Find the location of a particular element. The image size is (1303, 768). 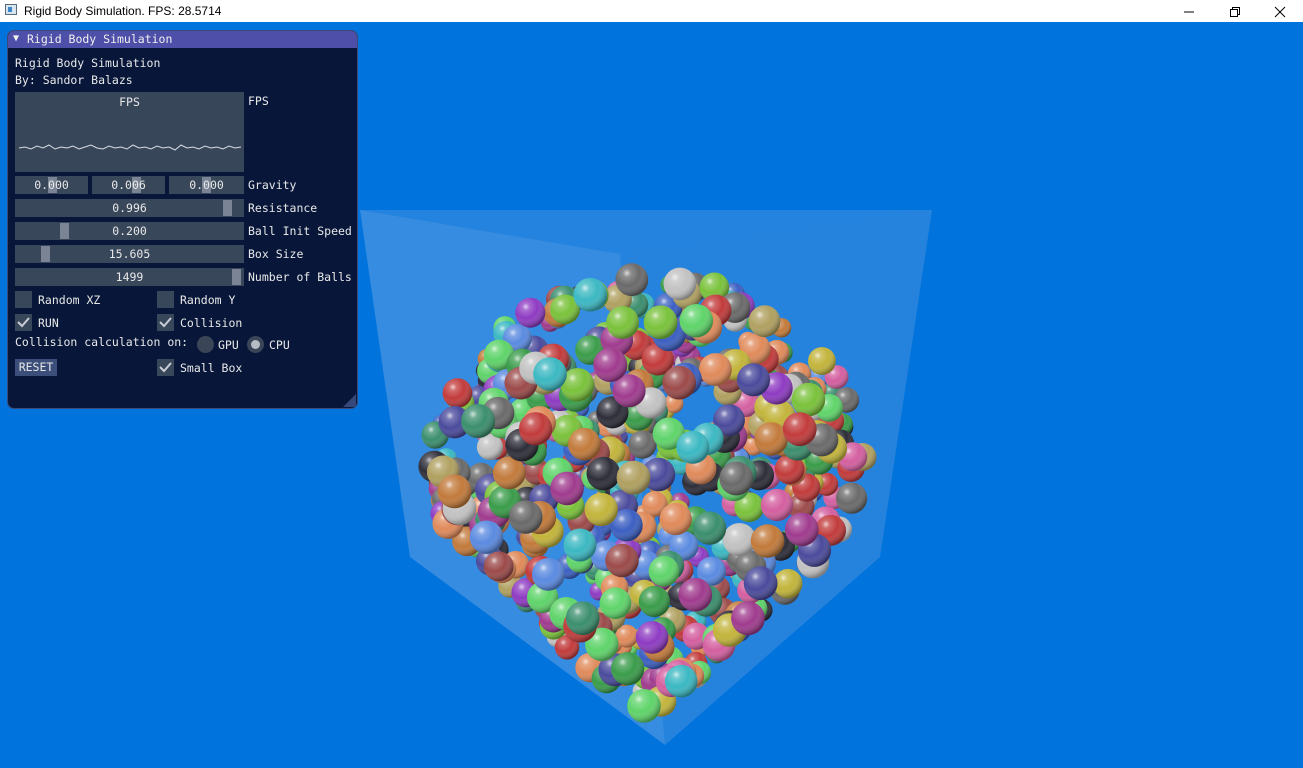

gravity-y-slider: 0.006 is located at coordinates (128, 185).